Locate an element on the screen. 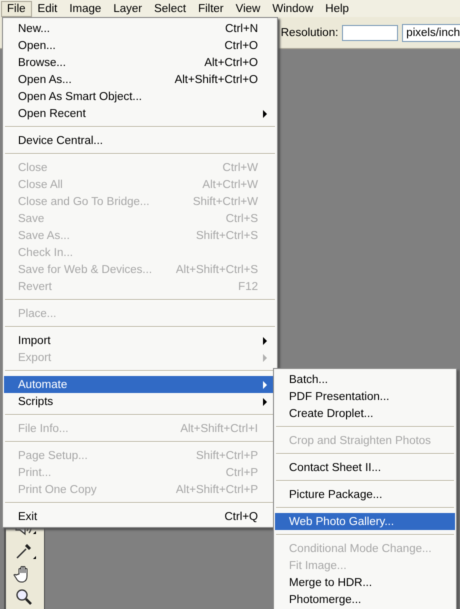 The height and width of the screenshot is (609, 460). shortcut-label: Alt+Ctrl+W is located at coordinates (230, 184).